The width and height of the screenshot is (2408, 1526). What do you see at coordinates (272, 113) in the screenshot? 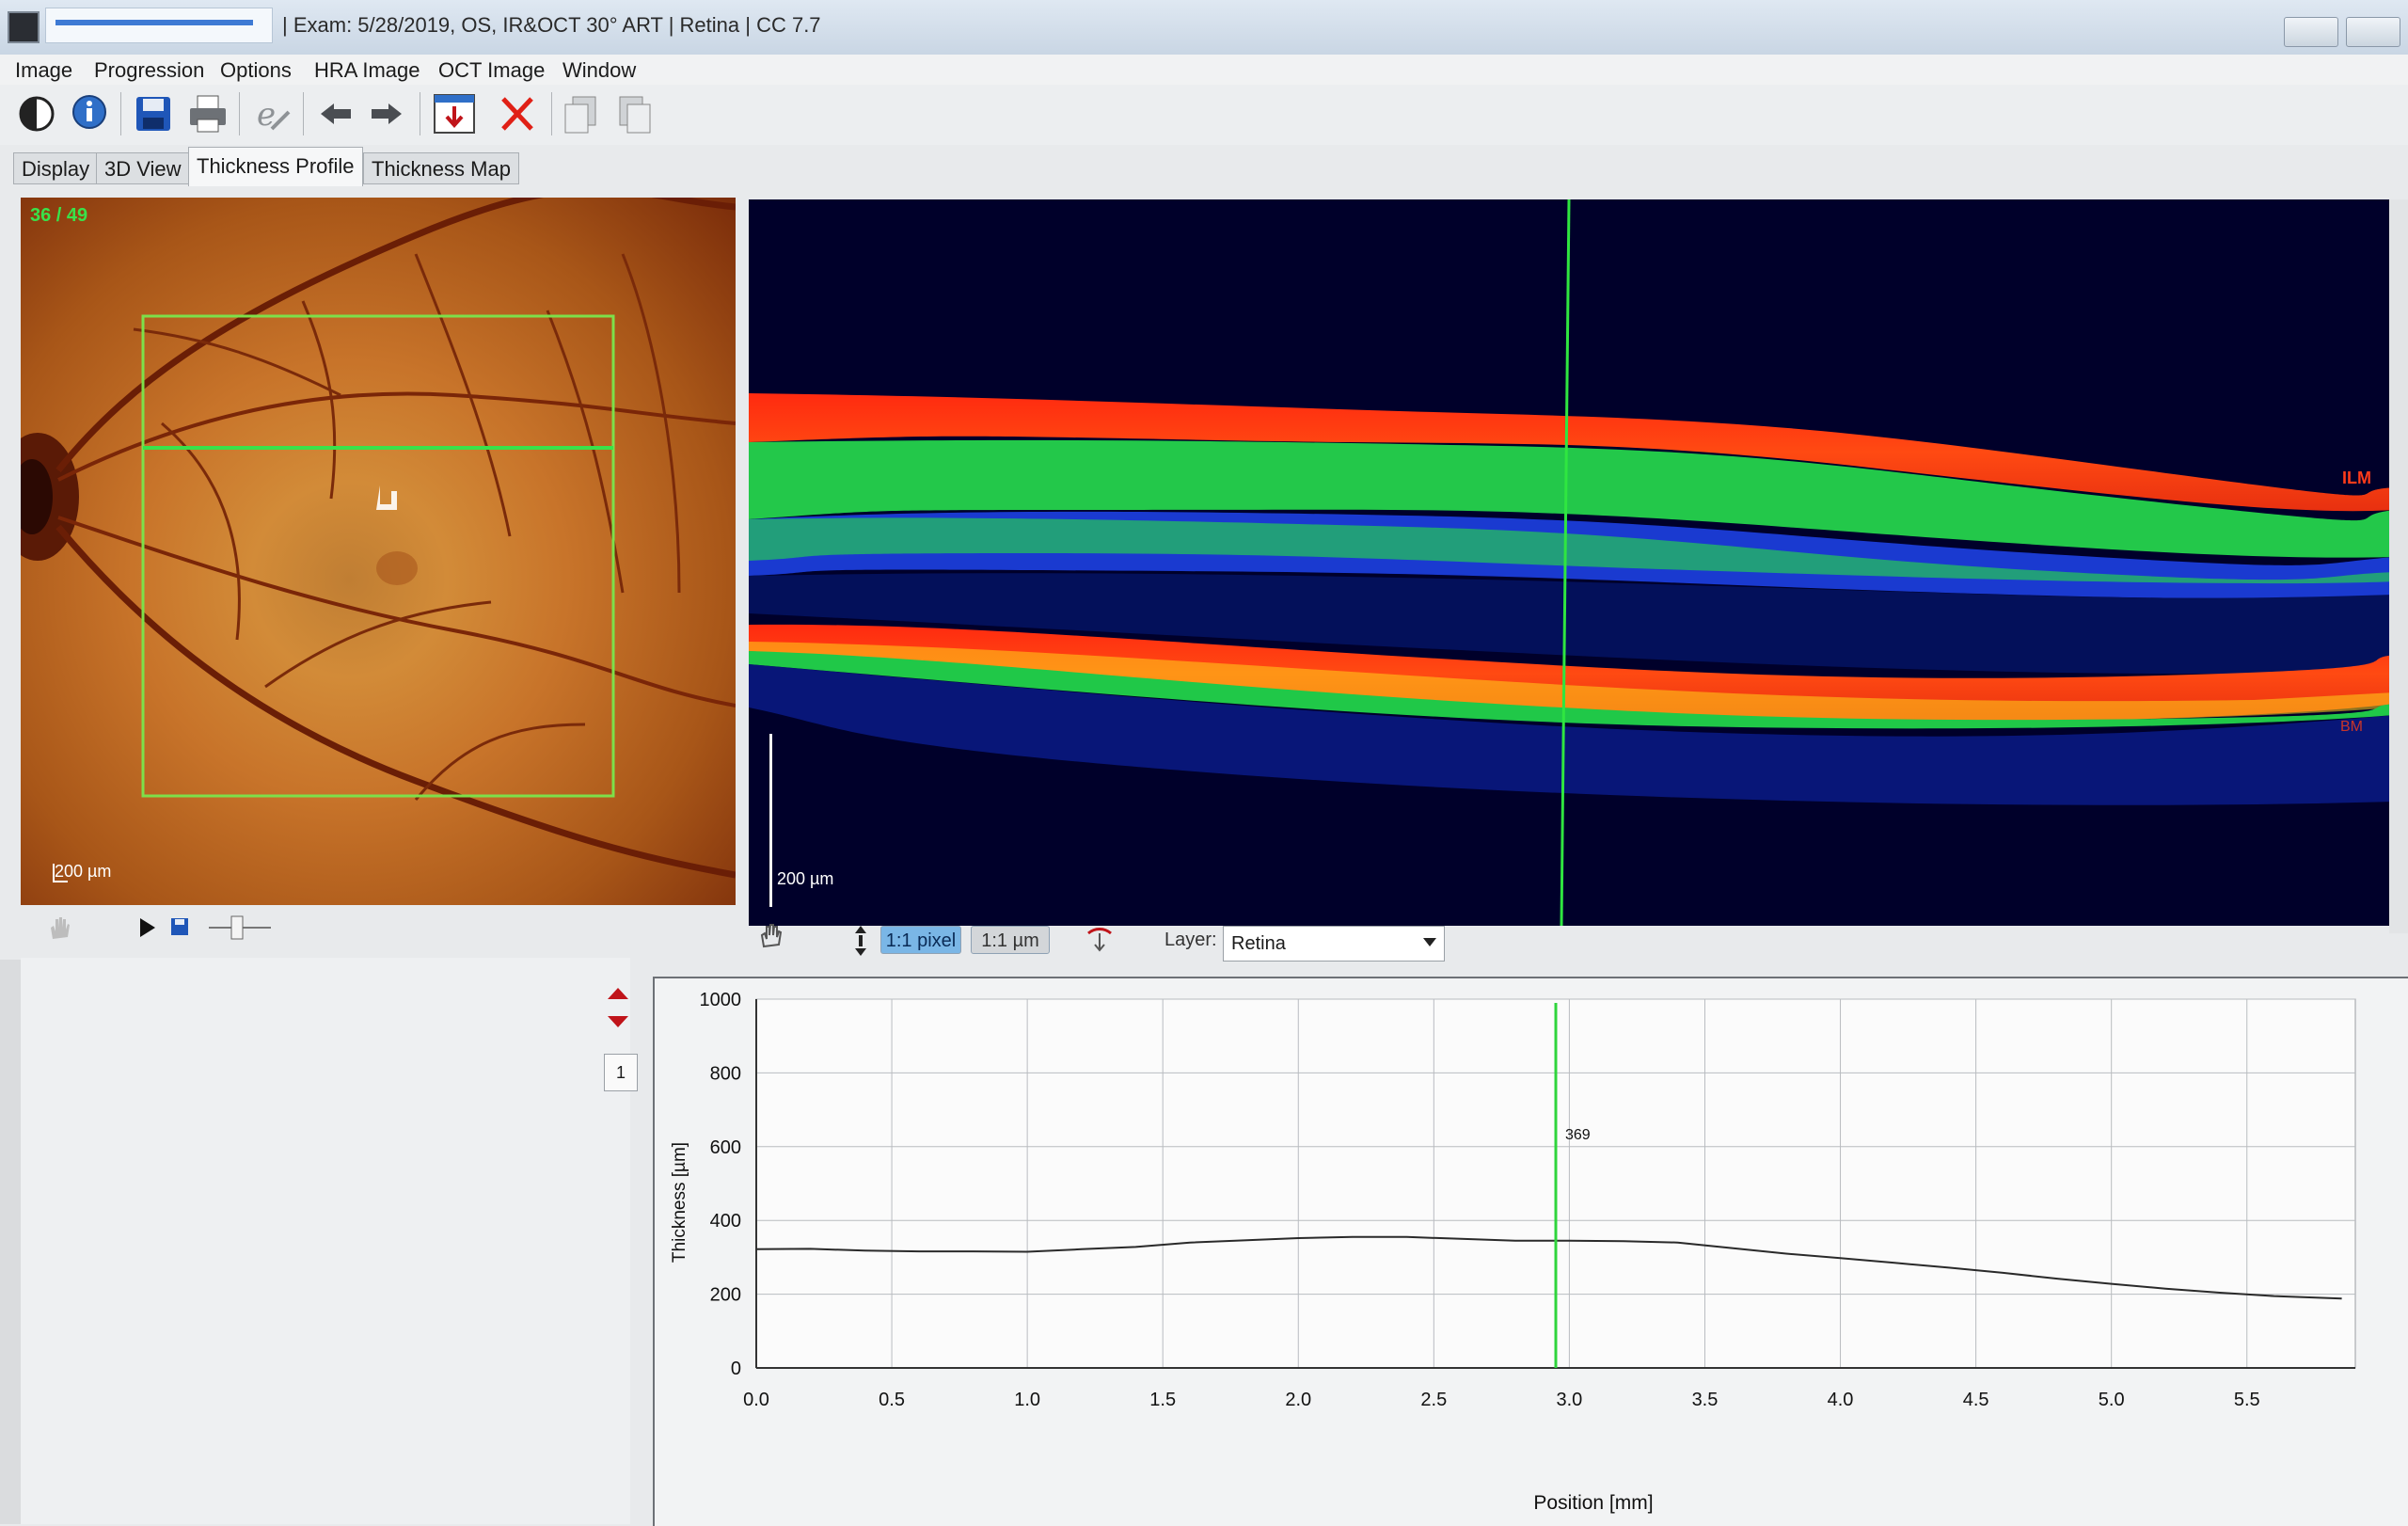
I see `edit-icon: e` at bounding box center [272, 113].